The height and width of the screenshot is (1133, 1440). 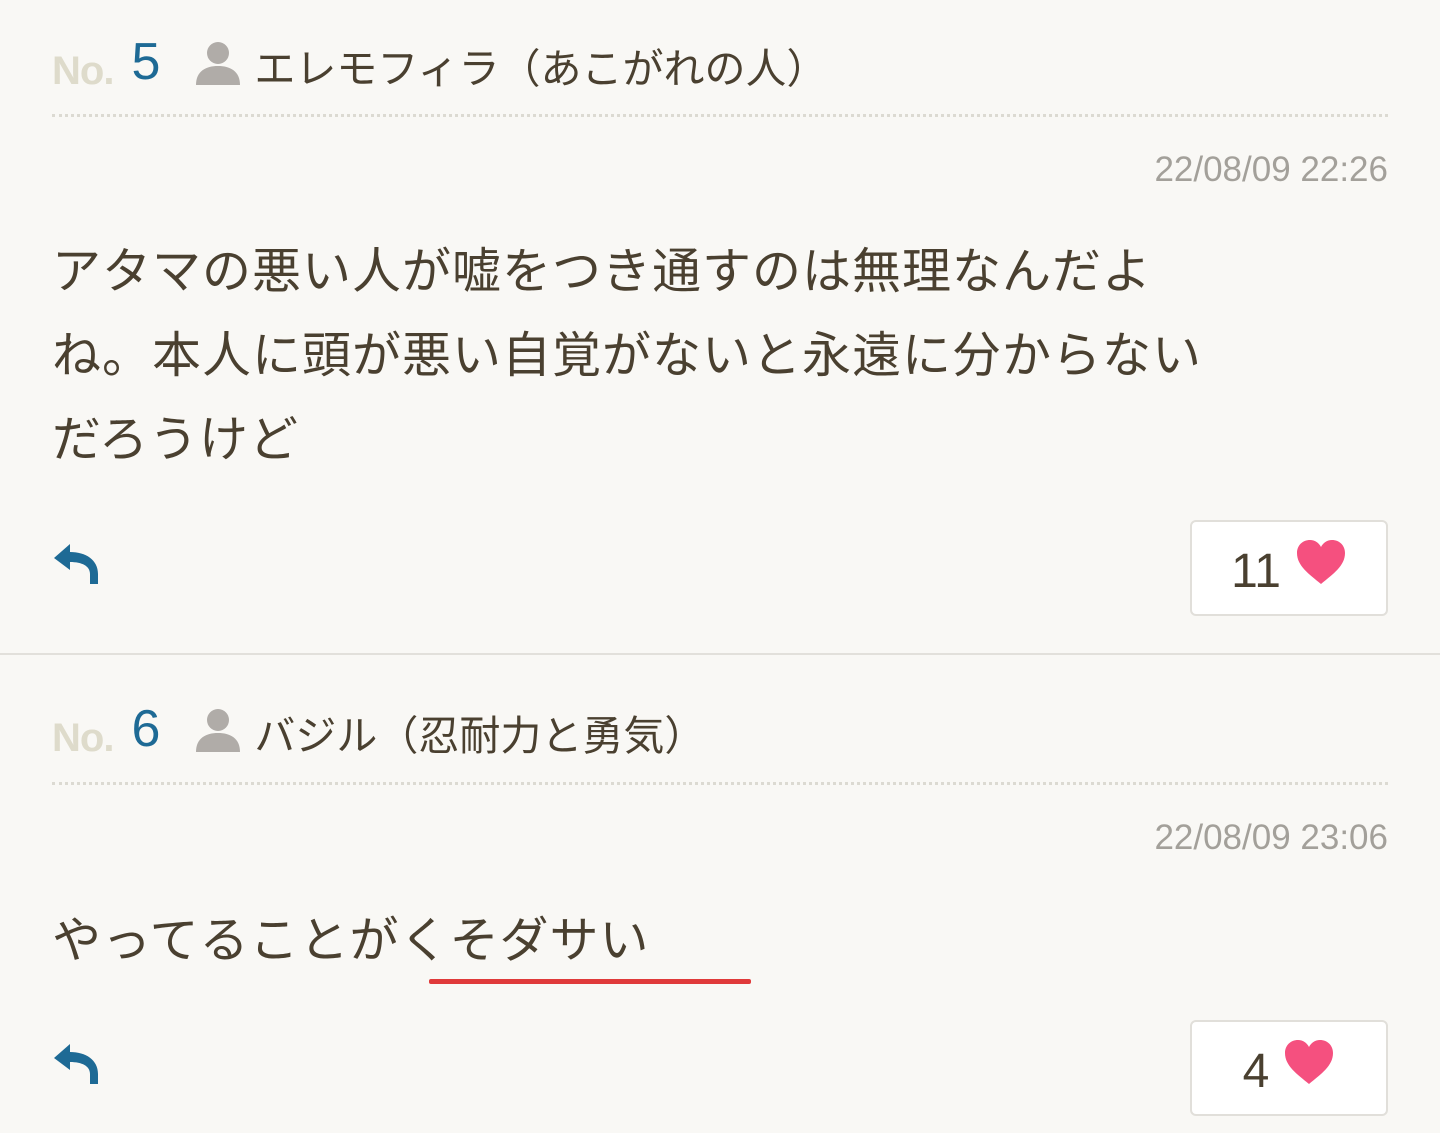 I want to click on comment-timestamp: 22/08/09 23:06, so click(x=1271, y=837).